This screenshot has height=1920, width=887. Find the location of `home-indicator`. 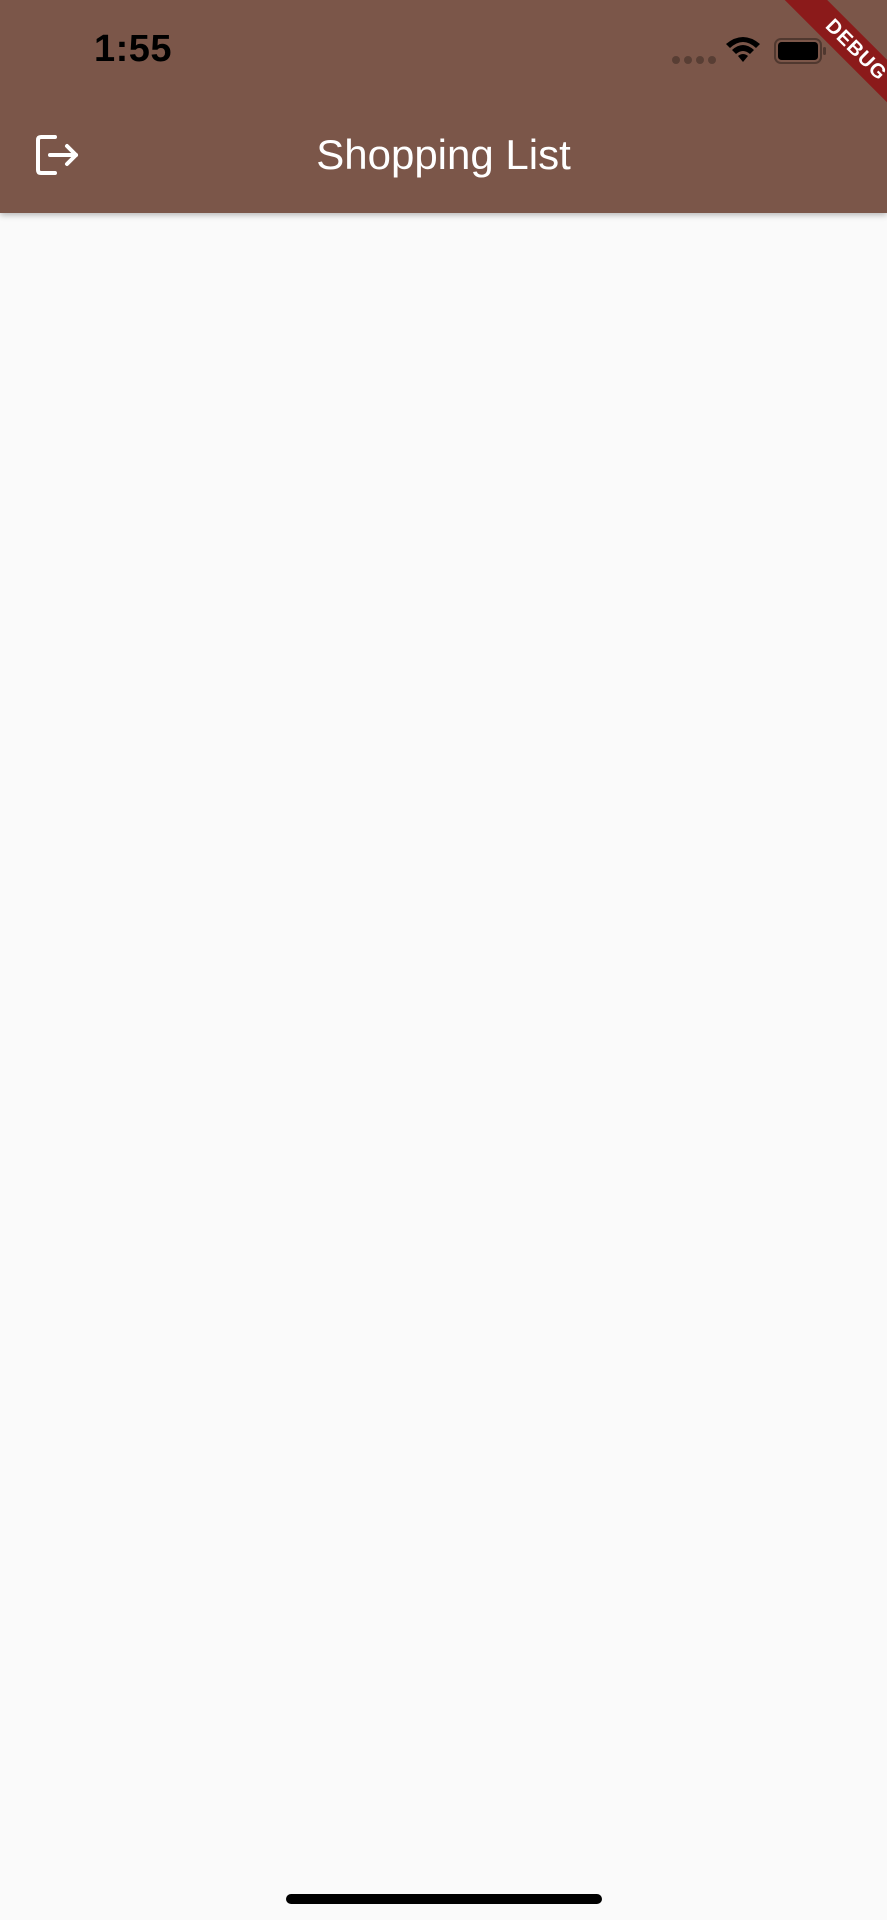

home-indicator is located at coordinates (444, 1899).